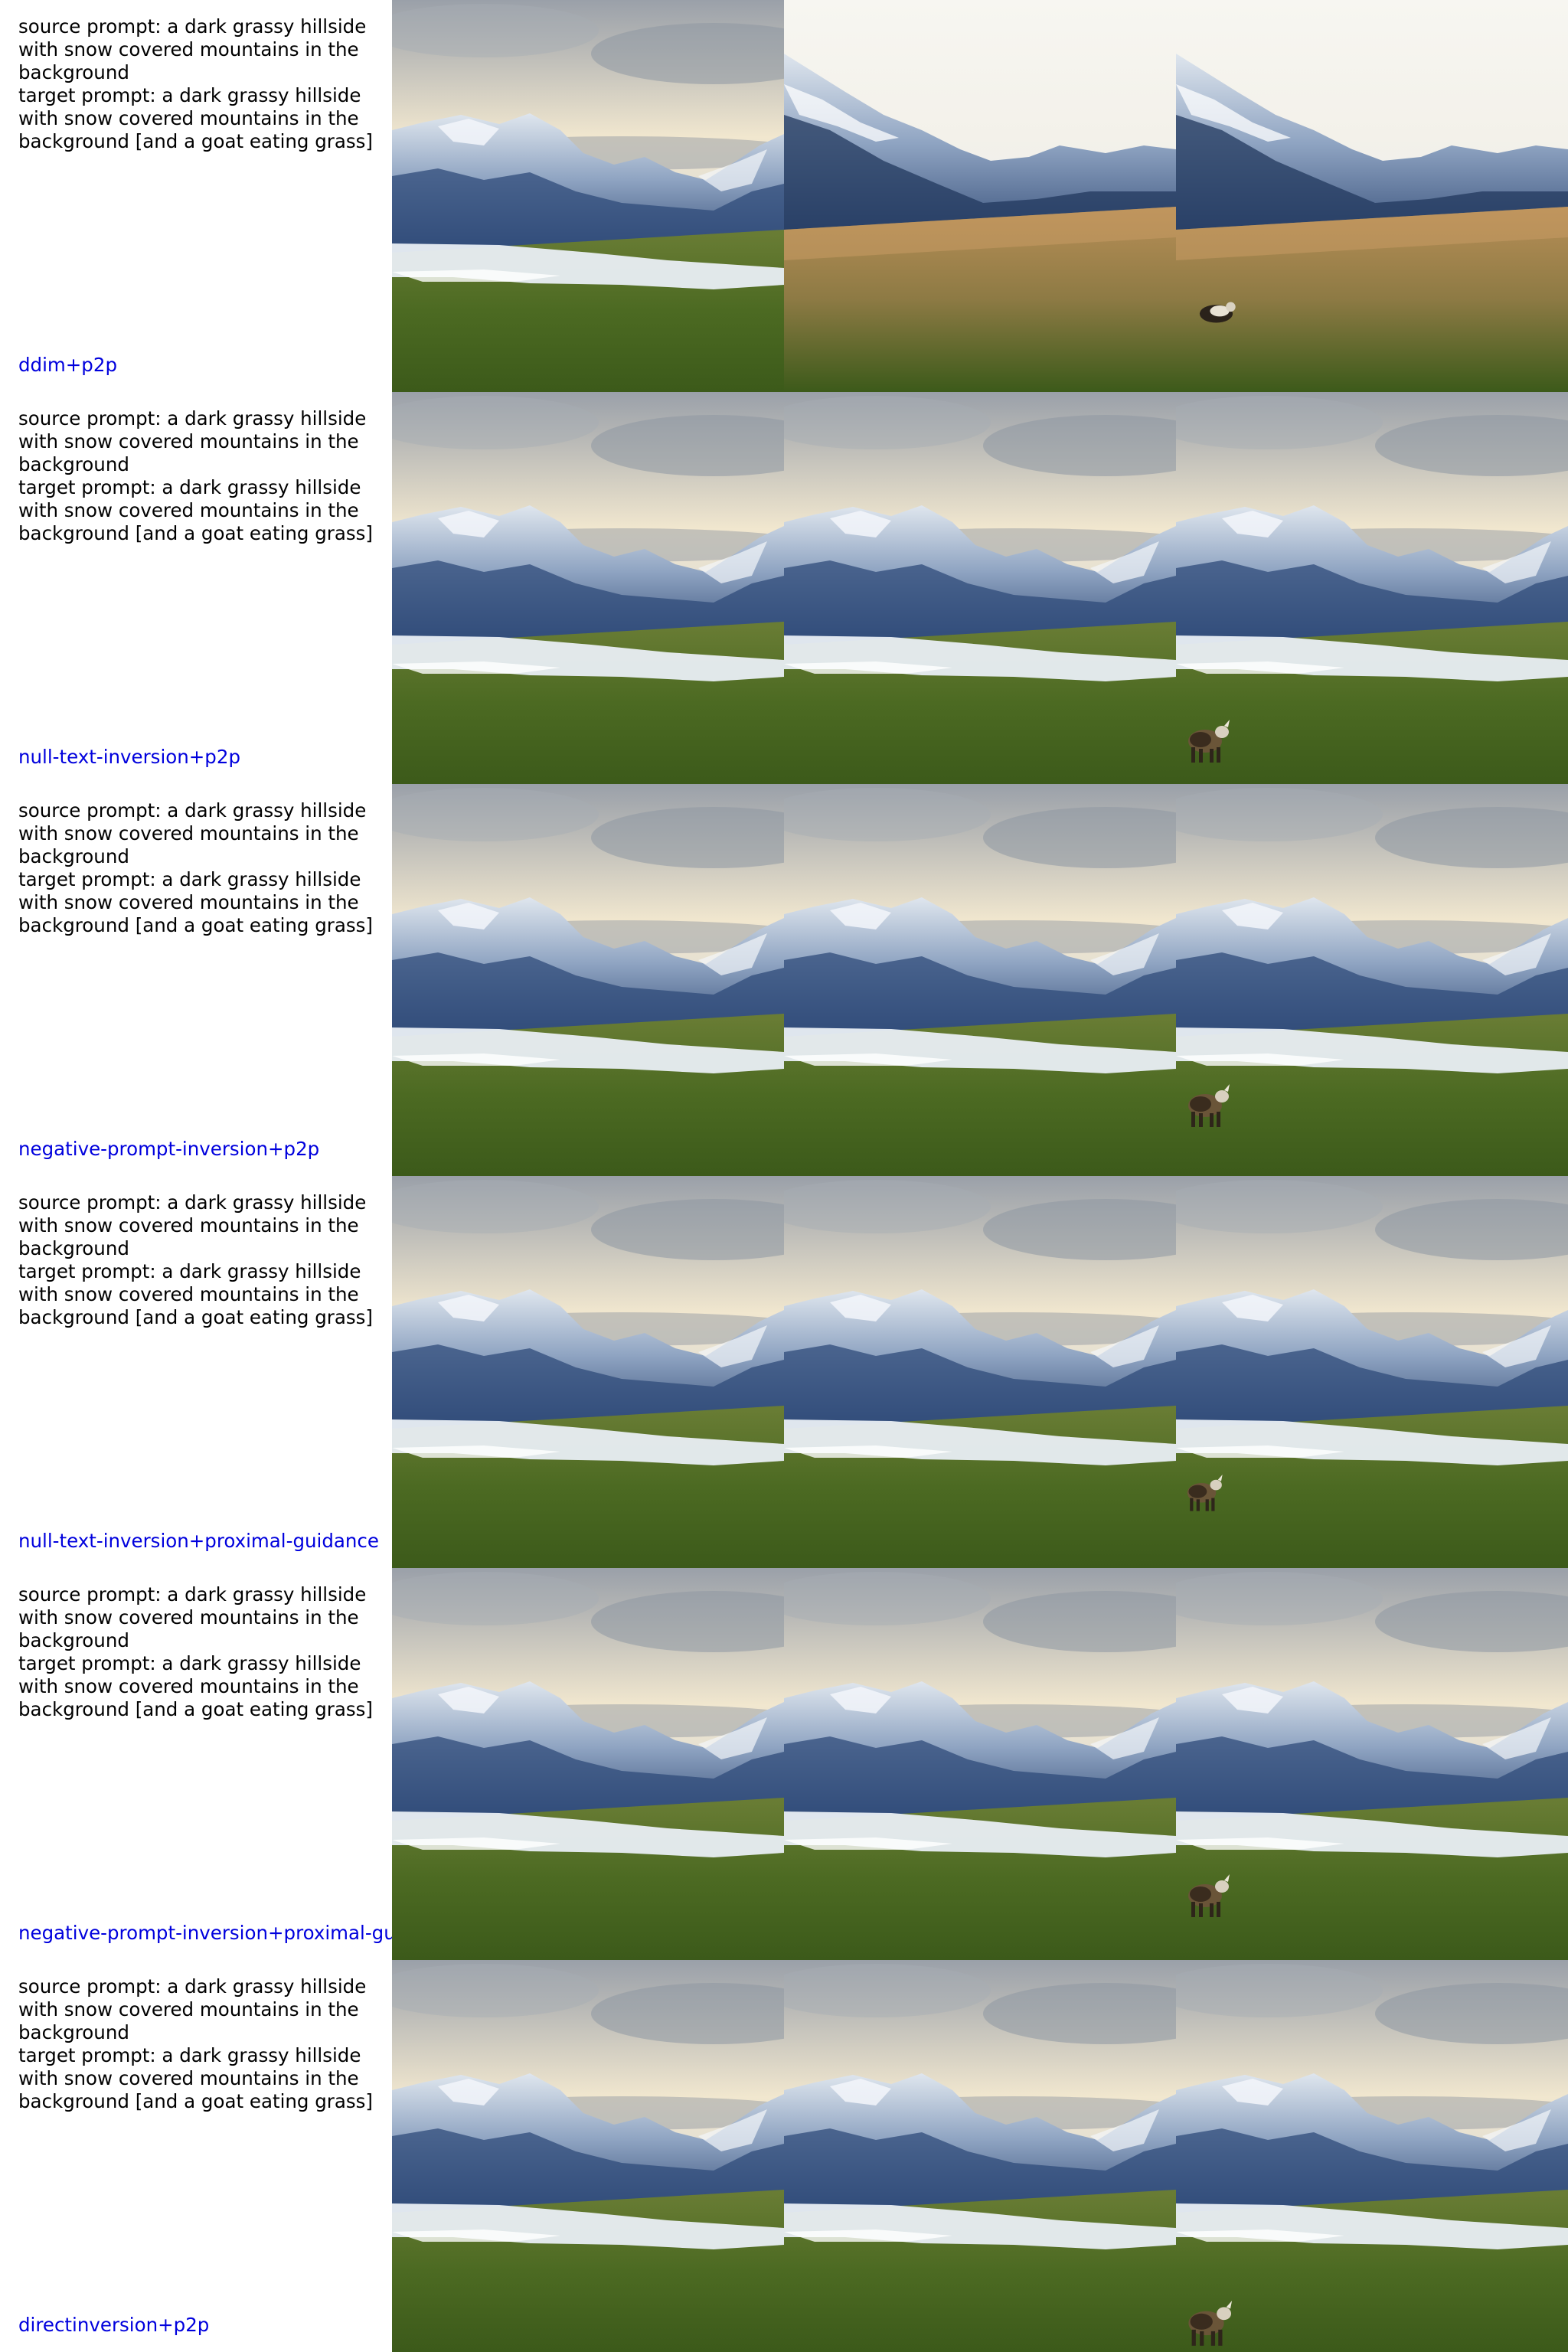 The image size is (1568, 2352). I want to click on method-label: directinversion+p2p, so click(114, 2325).